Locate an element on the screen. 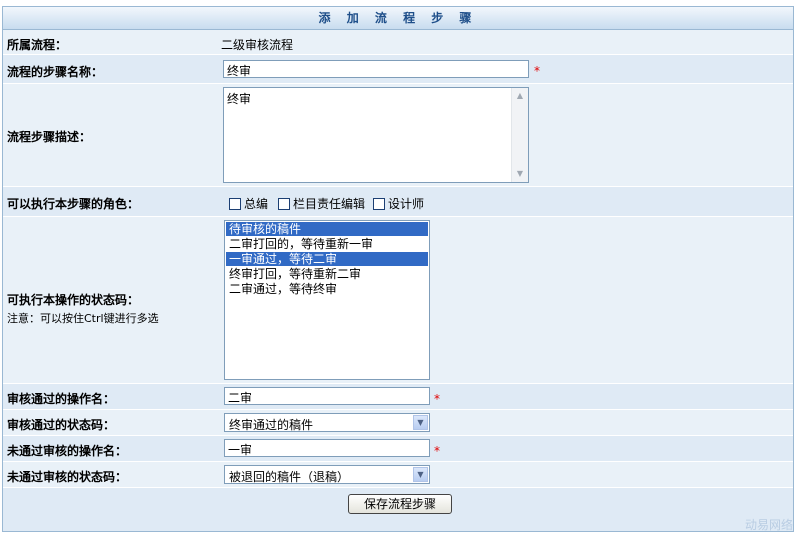 The width and height of the screenshot is (797, 535). flow-label: 所属流程： is located at coordinates (37, 45).